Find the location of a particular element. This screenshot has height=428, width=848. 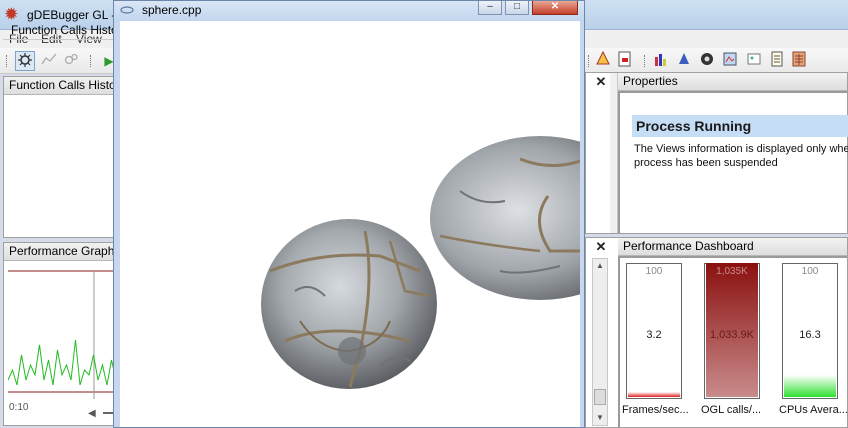

properties-title: Process Running is located at coordinates (740, 126).